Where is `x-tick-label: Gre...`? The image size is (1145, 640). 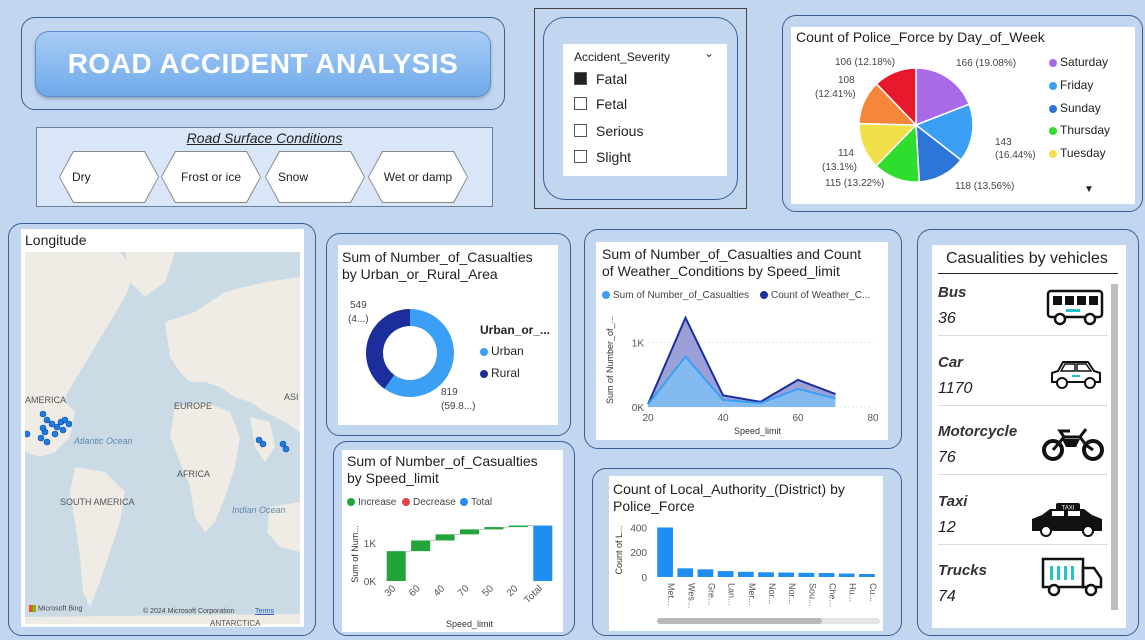
x-tick-label: Gre... is located at coordinates (711, 594).